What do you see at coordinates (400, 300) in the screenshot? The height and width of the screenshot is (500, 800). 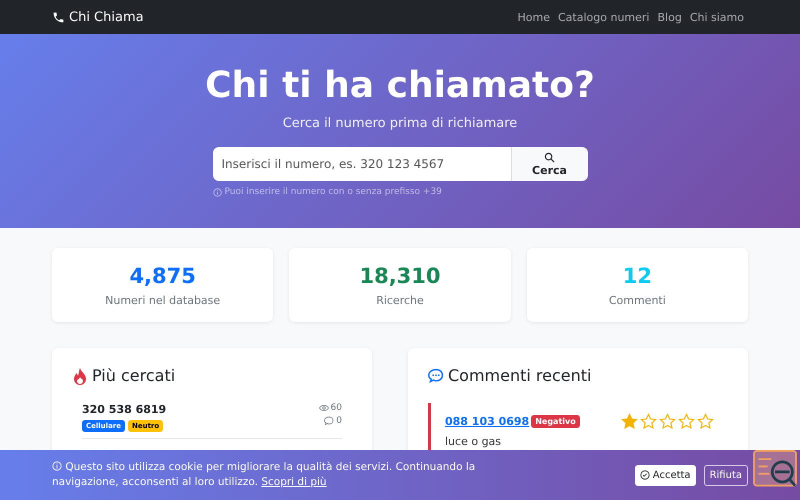 I see `stat-label: Ricerche` at bounding box center [400, 300].